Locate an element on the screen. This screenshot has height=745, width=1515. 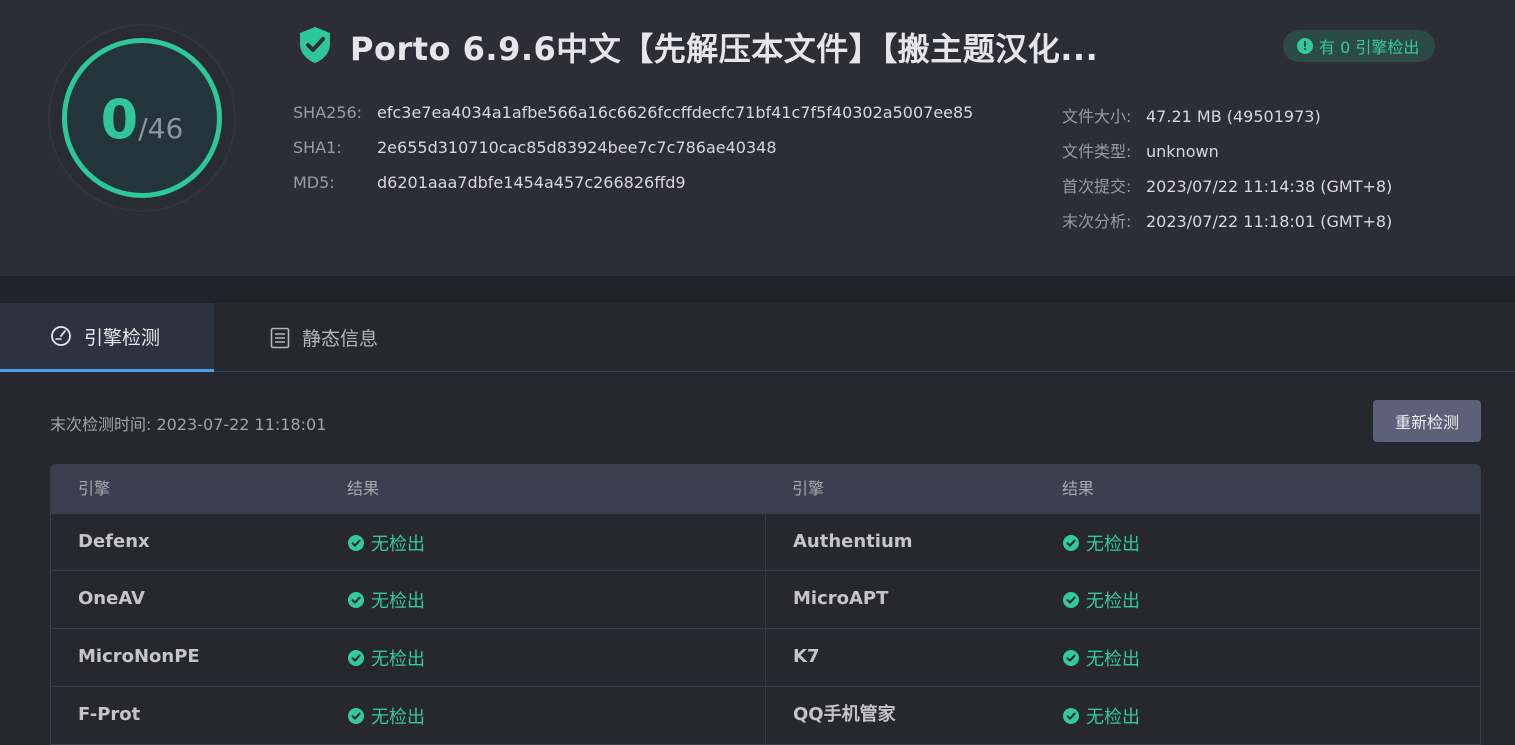
tab-static-info: 静态信息 is located at coordinates (314, 337).